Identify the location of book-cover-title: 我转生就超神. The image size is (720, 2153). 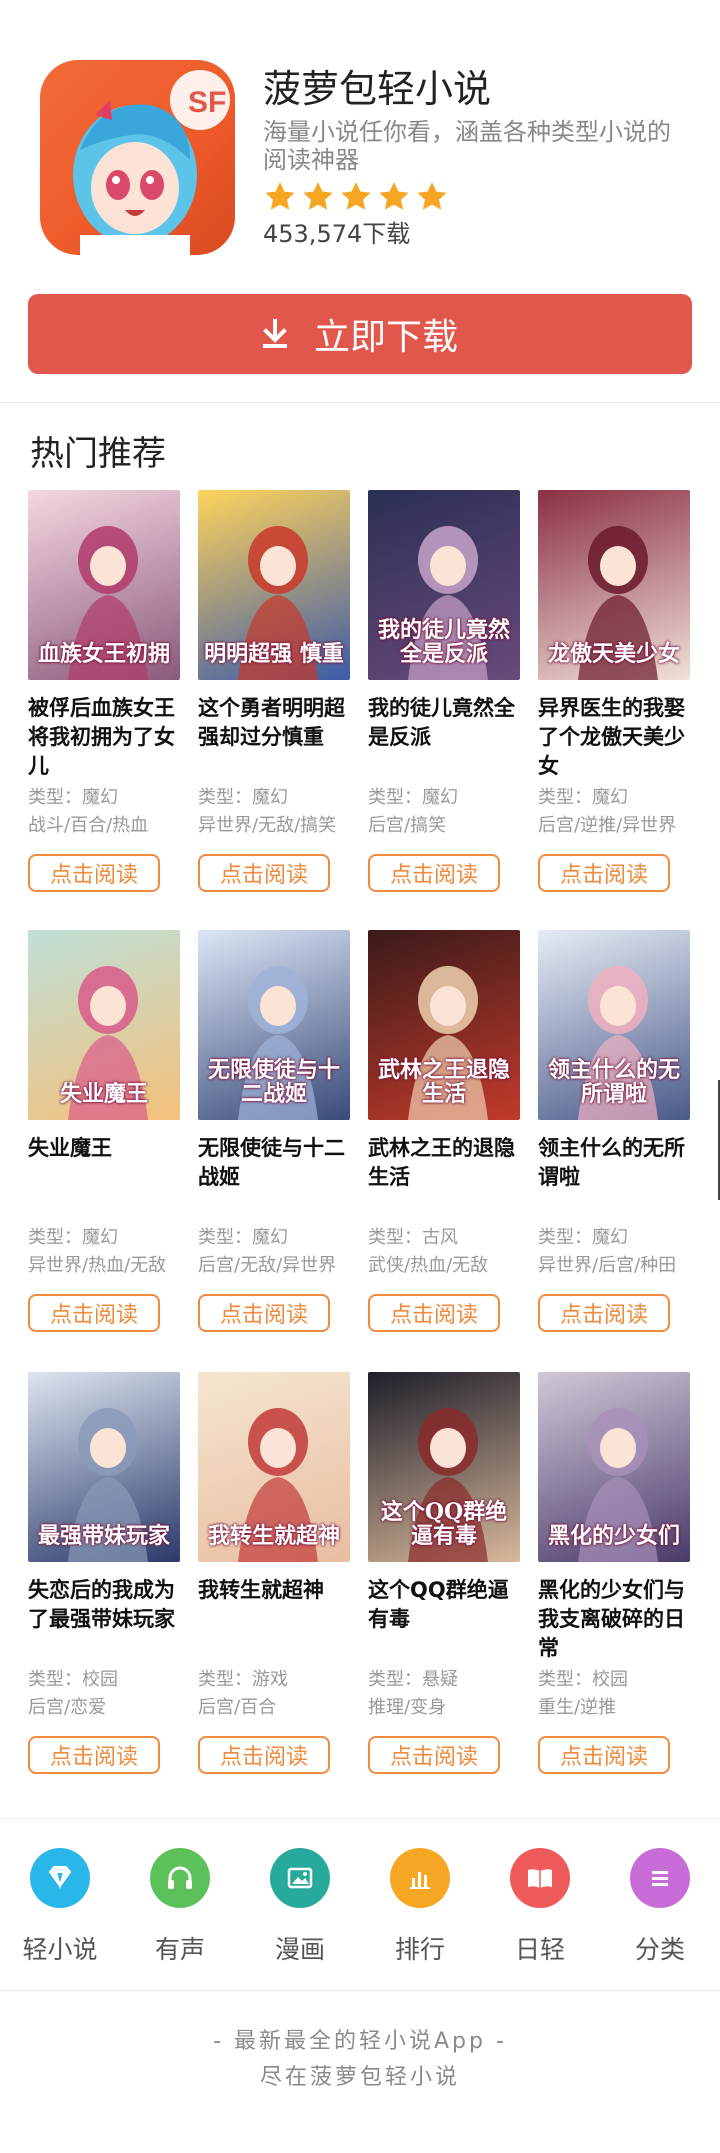
(273, 1536).